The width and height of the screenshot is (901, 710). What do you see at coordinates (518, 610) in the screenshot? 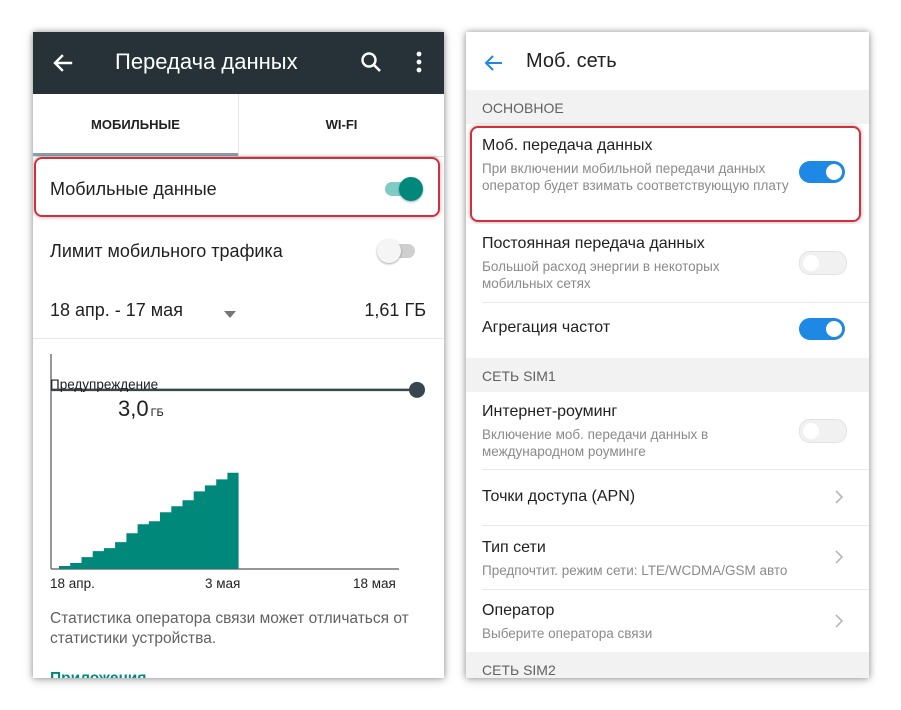
I see `item-title: Оператор` at bounding box center [518, 610].